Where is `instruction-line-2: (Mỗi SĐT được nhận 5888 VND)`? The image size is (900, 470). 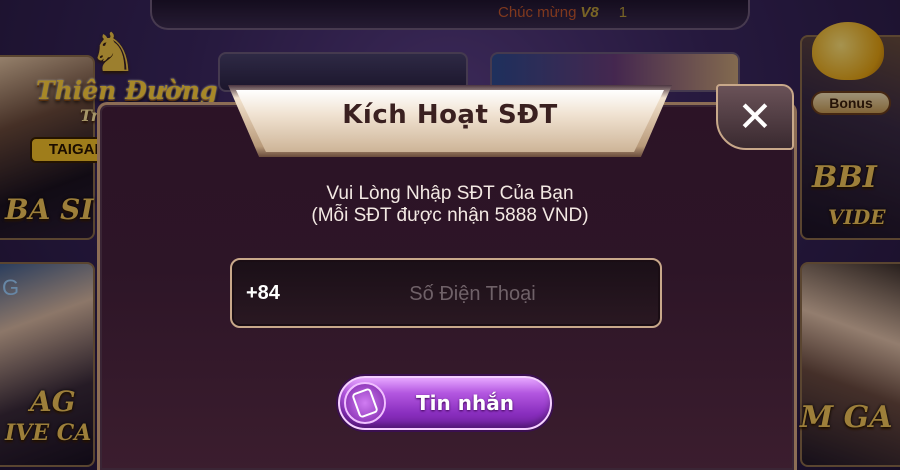
instruction-line-2: (Mỗi SĐT được nhận 5888 VND) is located at coordinates (450, 215).